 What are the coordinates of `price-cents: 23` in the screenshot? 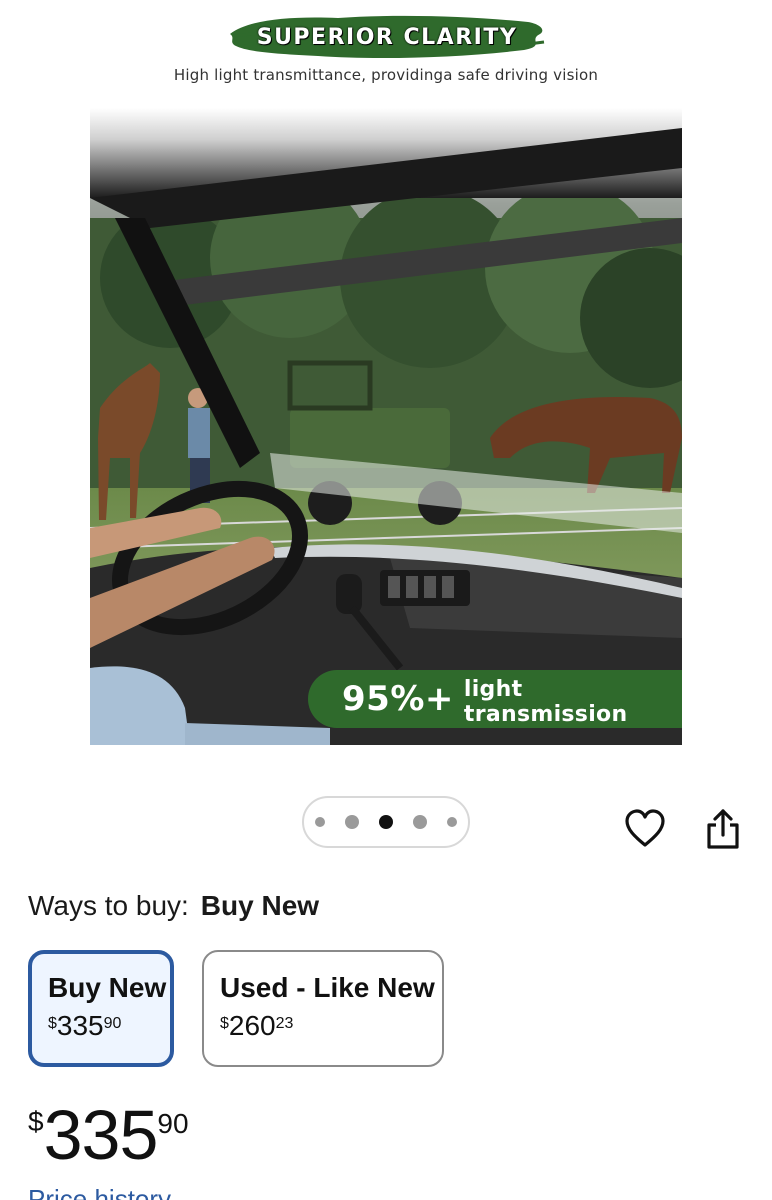 It's located at (284, 1023).